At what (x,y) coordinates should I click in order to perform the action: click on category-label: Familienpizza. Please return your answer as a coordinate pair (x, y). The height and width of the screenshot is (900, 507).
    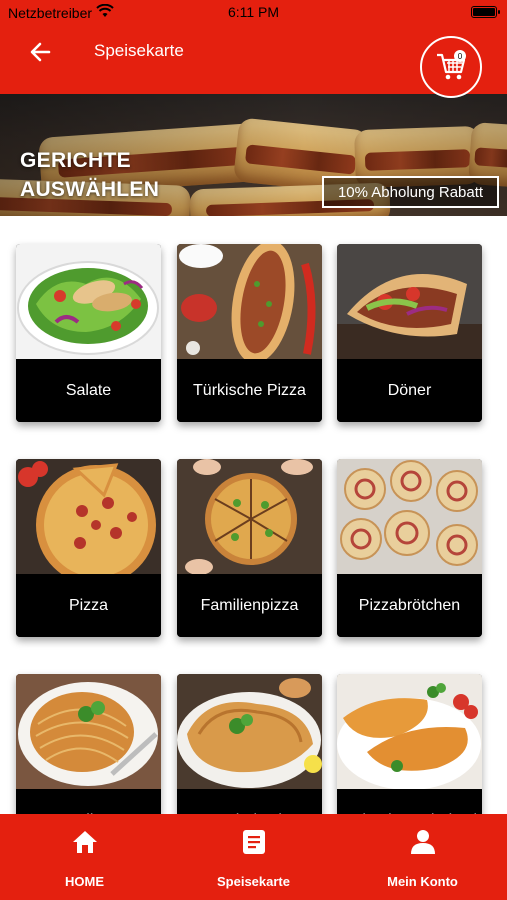
    Looking at the image, I should click on (249, 605).